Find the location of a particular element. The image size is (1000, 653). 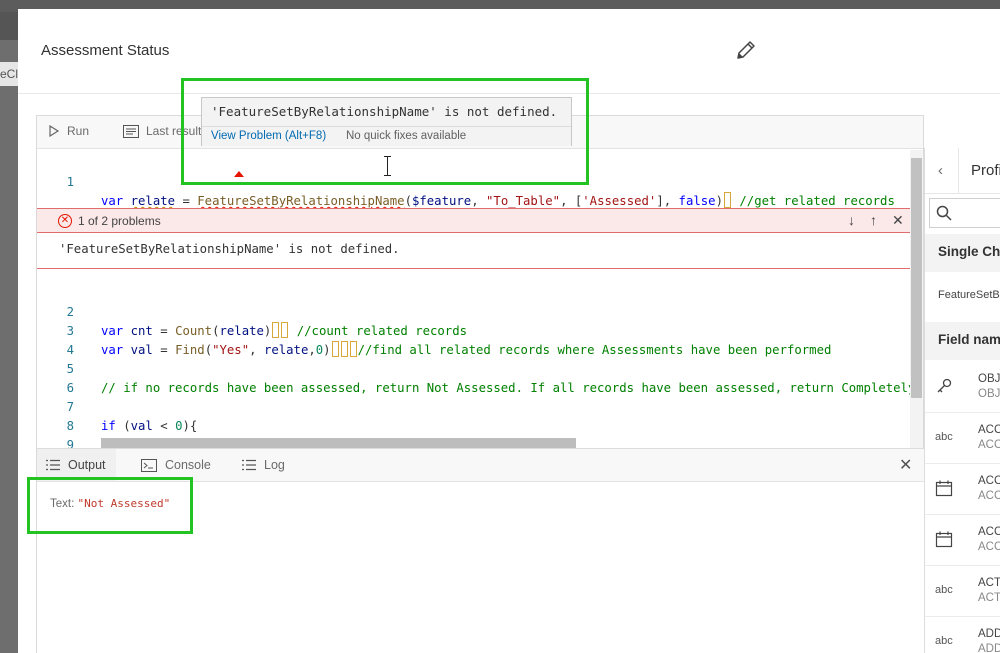

tab-output-label: Output is located at coordinates (87, 465).